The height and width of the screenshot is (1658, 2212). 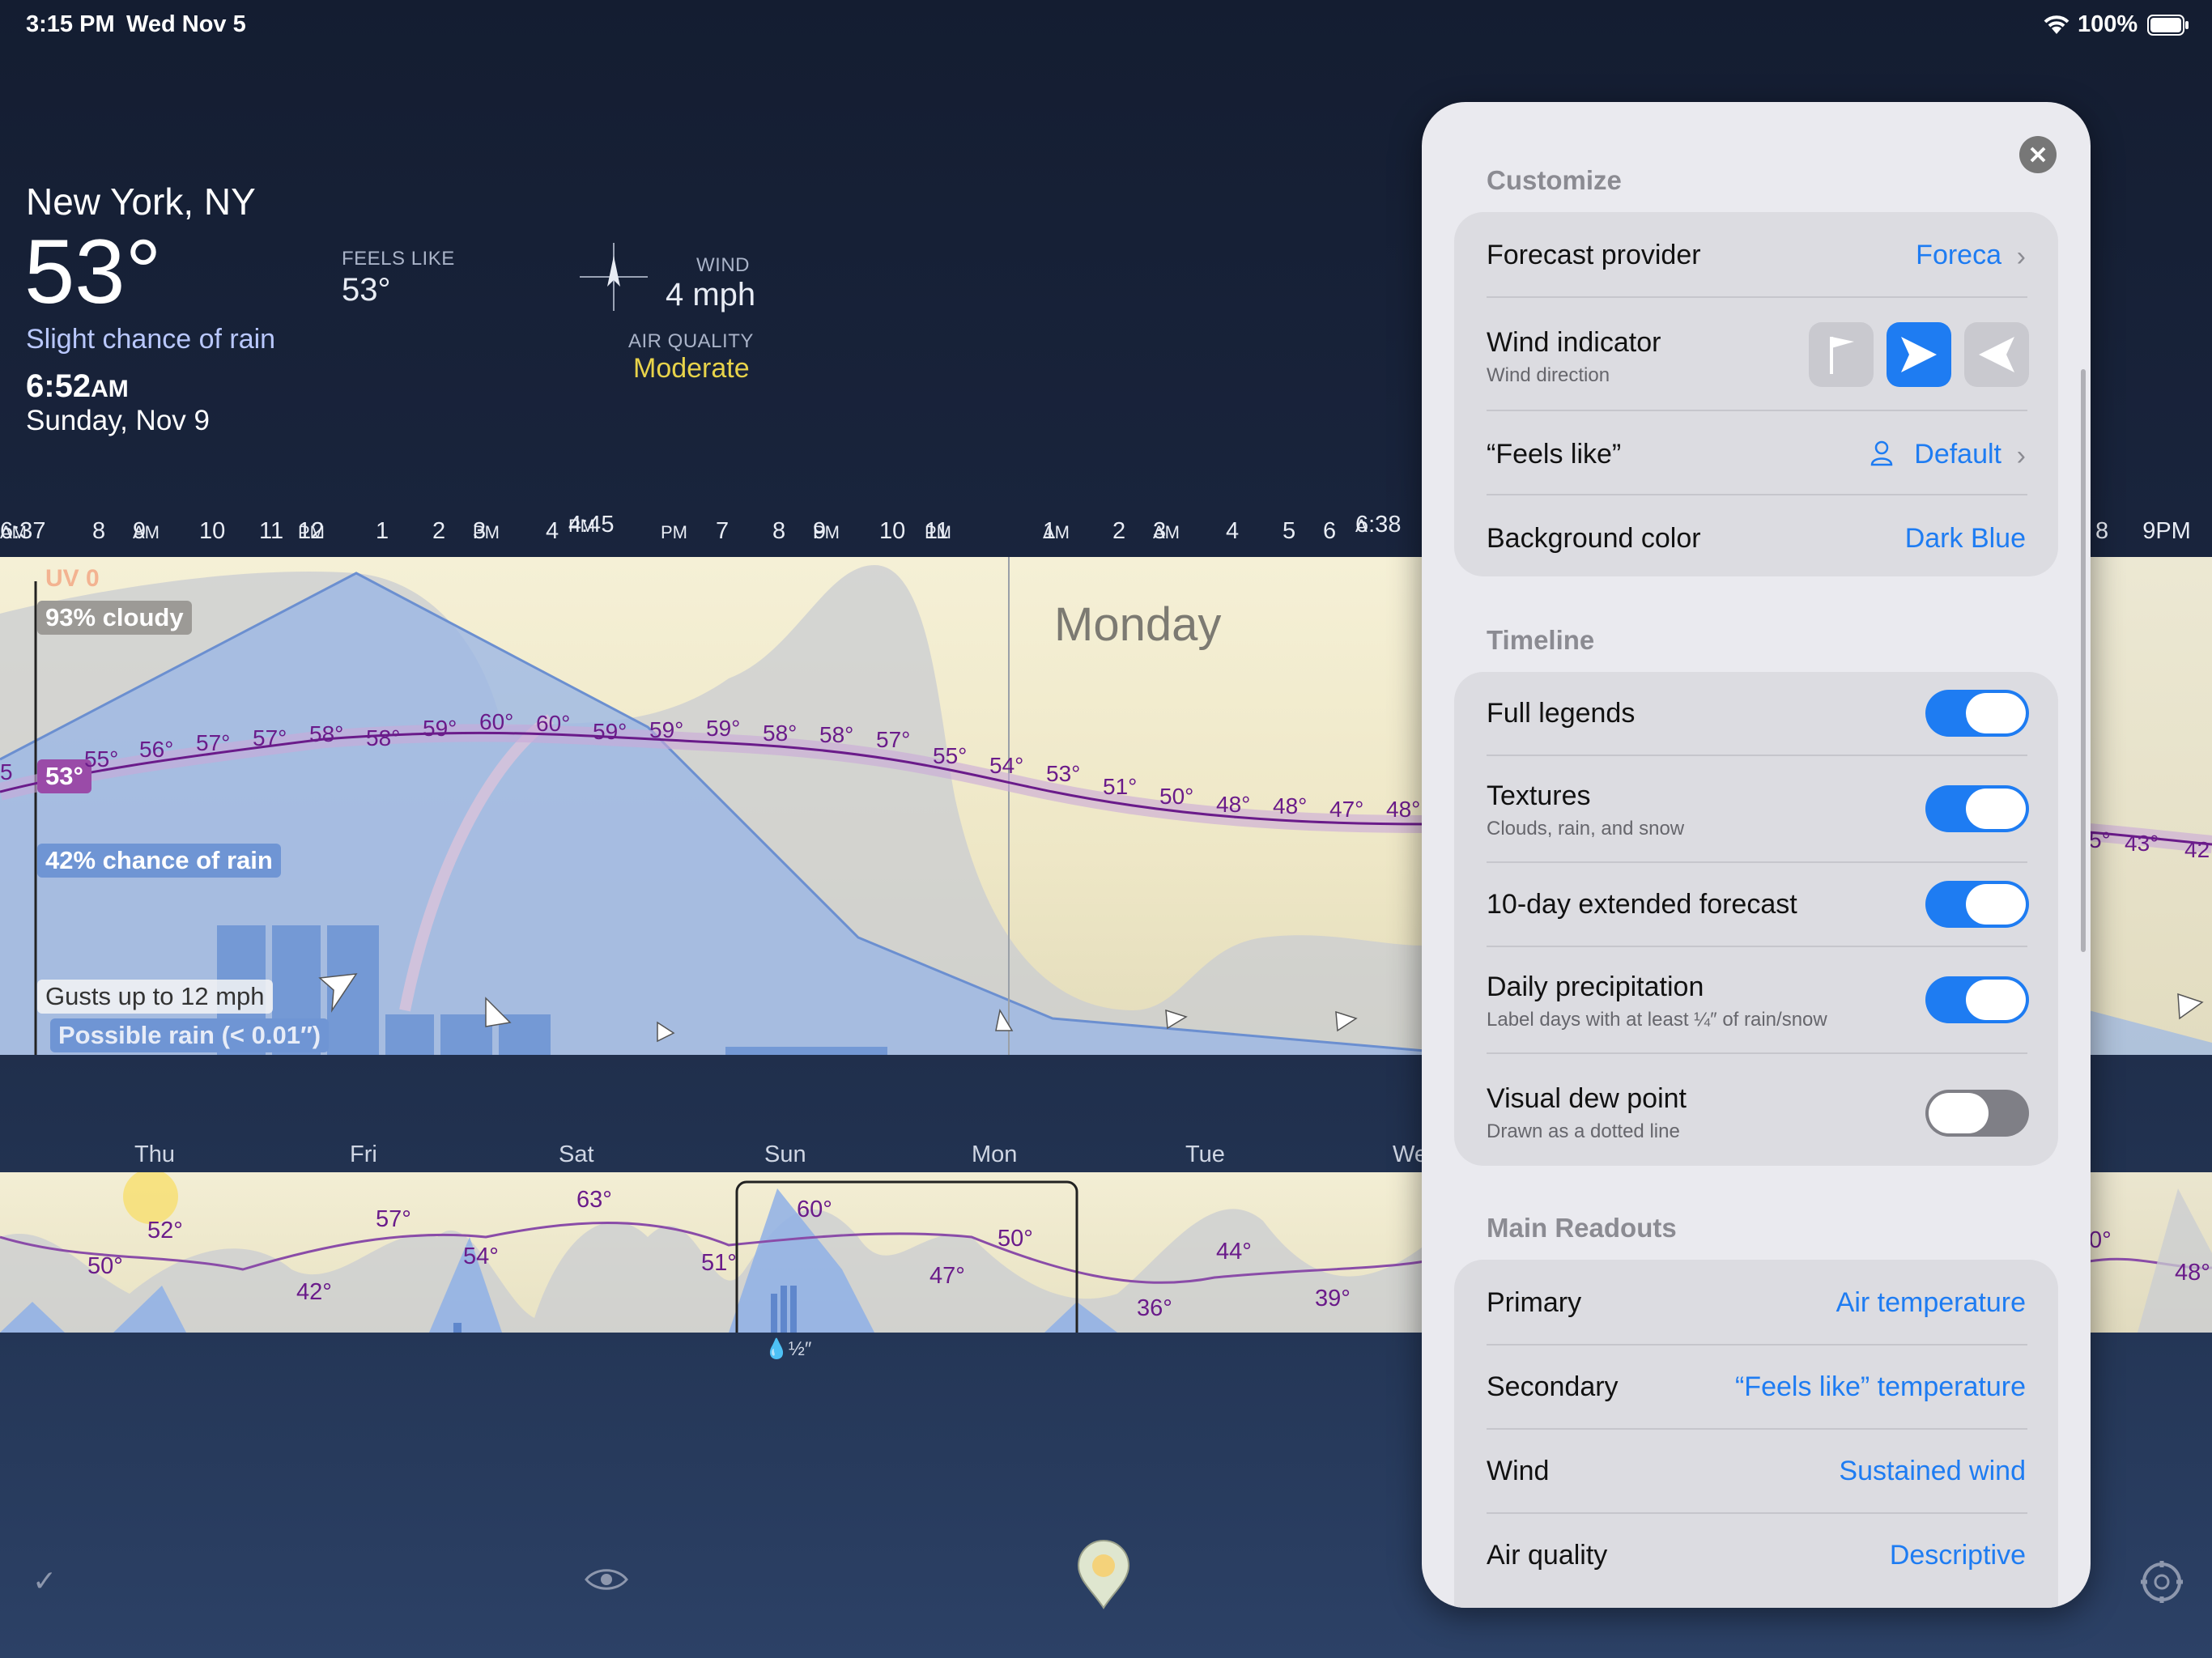 I want to click on forecast-provider-value: Foreca, so click(x=1959, y=255).